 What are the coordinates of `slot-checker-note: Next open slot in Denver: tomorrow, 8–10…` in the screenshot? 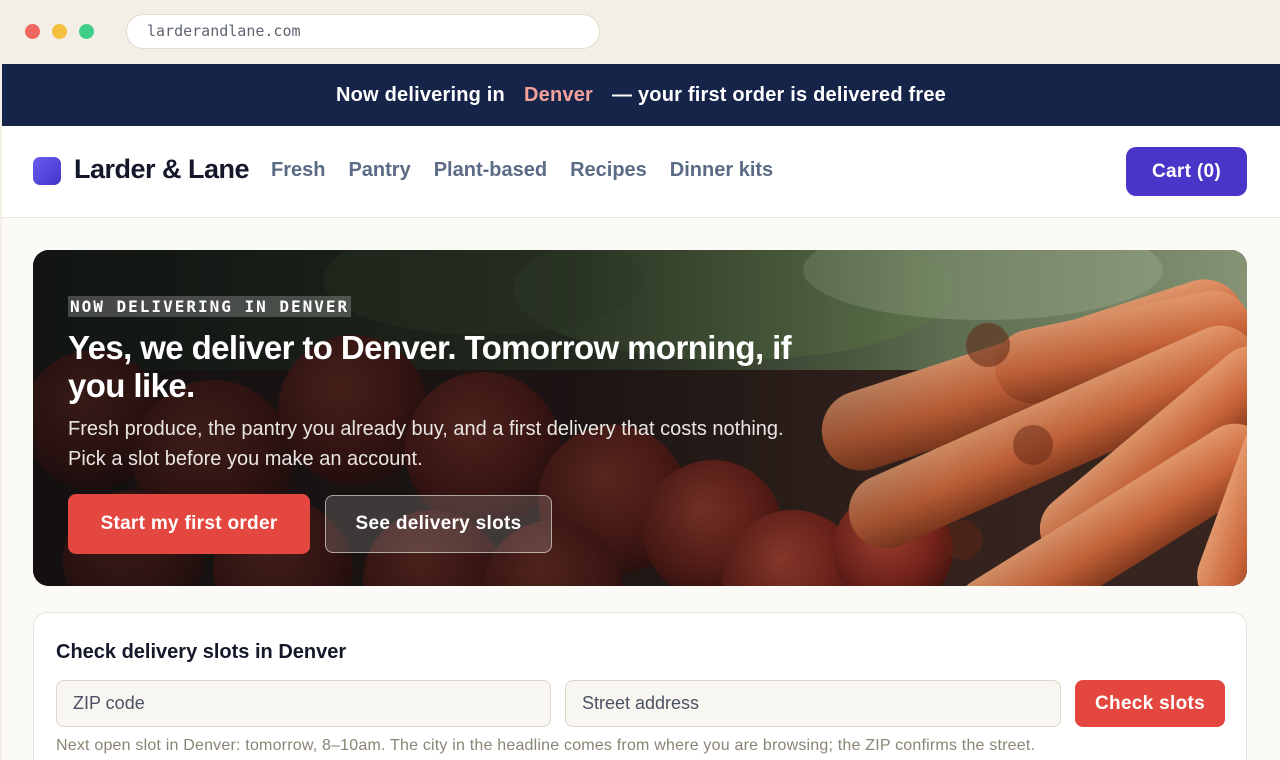 It's located at (546, 745).